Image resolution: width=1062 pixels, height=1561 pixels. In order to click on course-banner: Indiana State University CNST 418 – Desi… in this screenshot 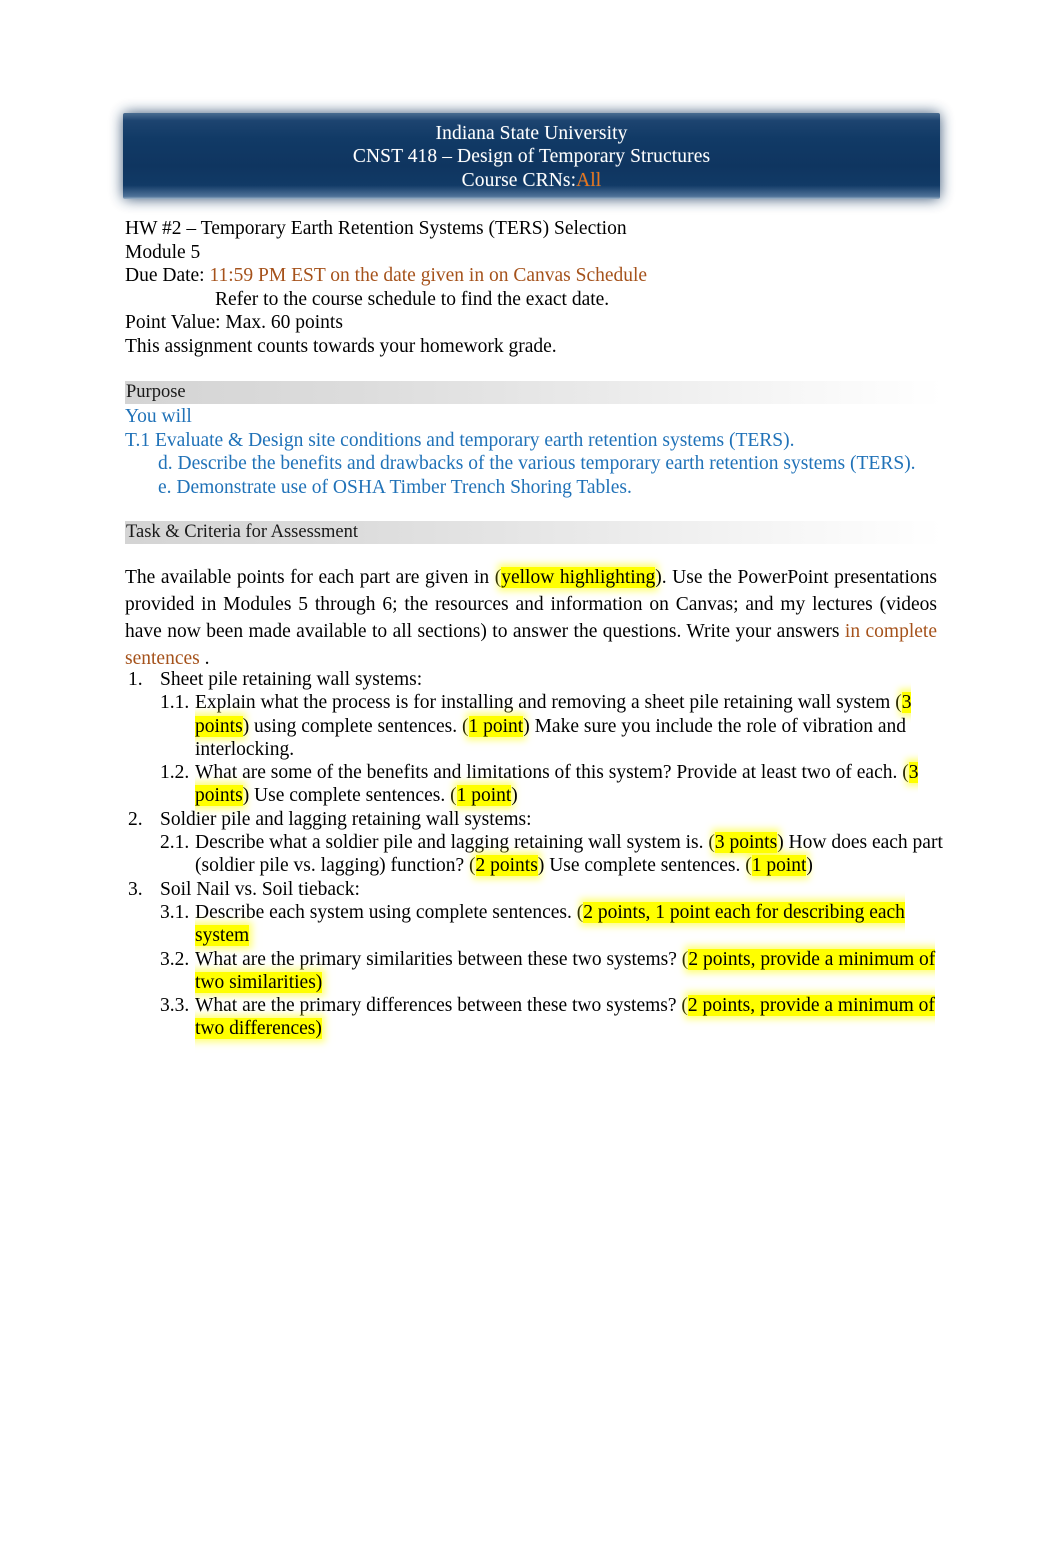, I will do `click(531, 156)`.